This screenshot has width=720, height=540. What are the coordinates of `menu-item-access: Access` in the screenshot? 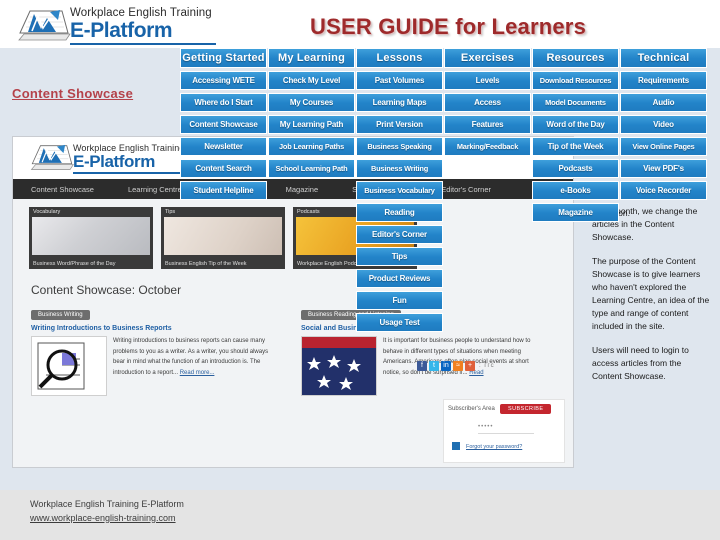 It's located at (487, 102).